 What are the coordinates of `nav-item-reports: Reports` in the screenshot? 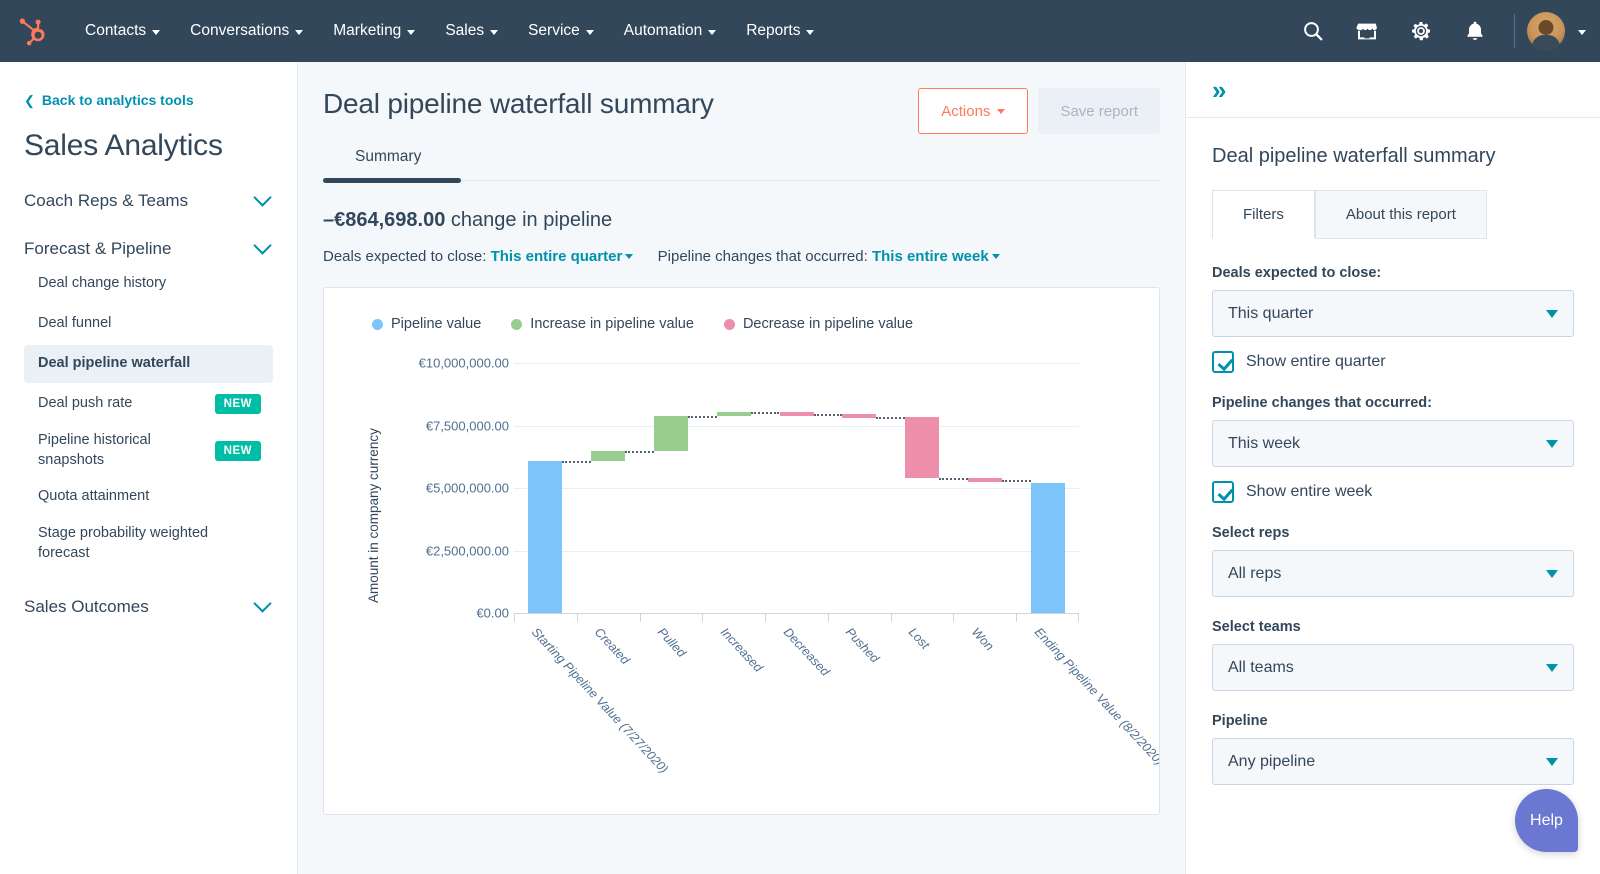 It's located at (780, 31).